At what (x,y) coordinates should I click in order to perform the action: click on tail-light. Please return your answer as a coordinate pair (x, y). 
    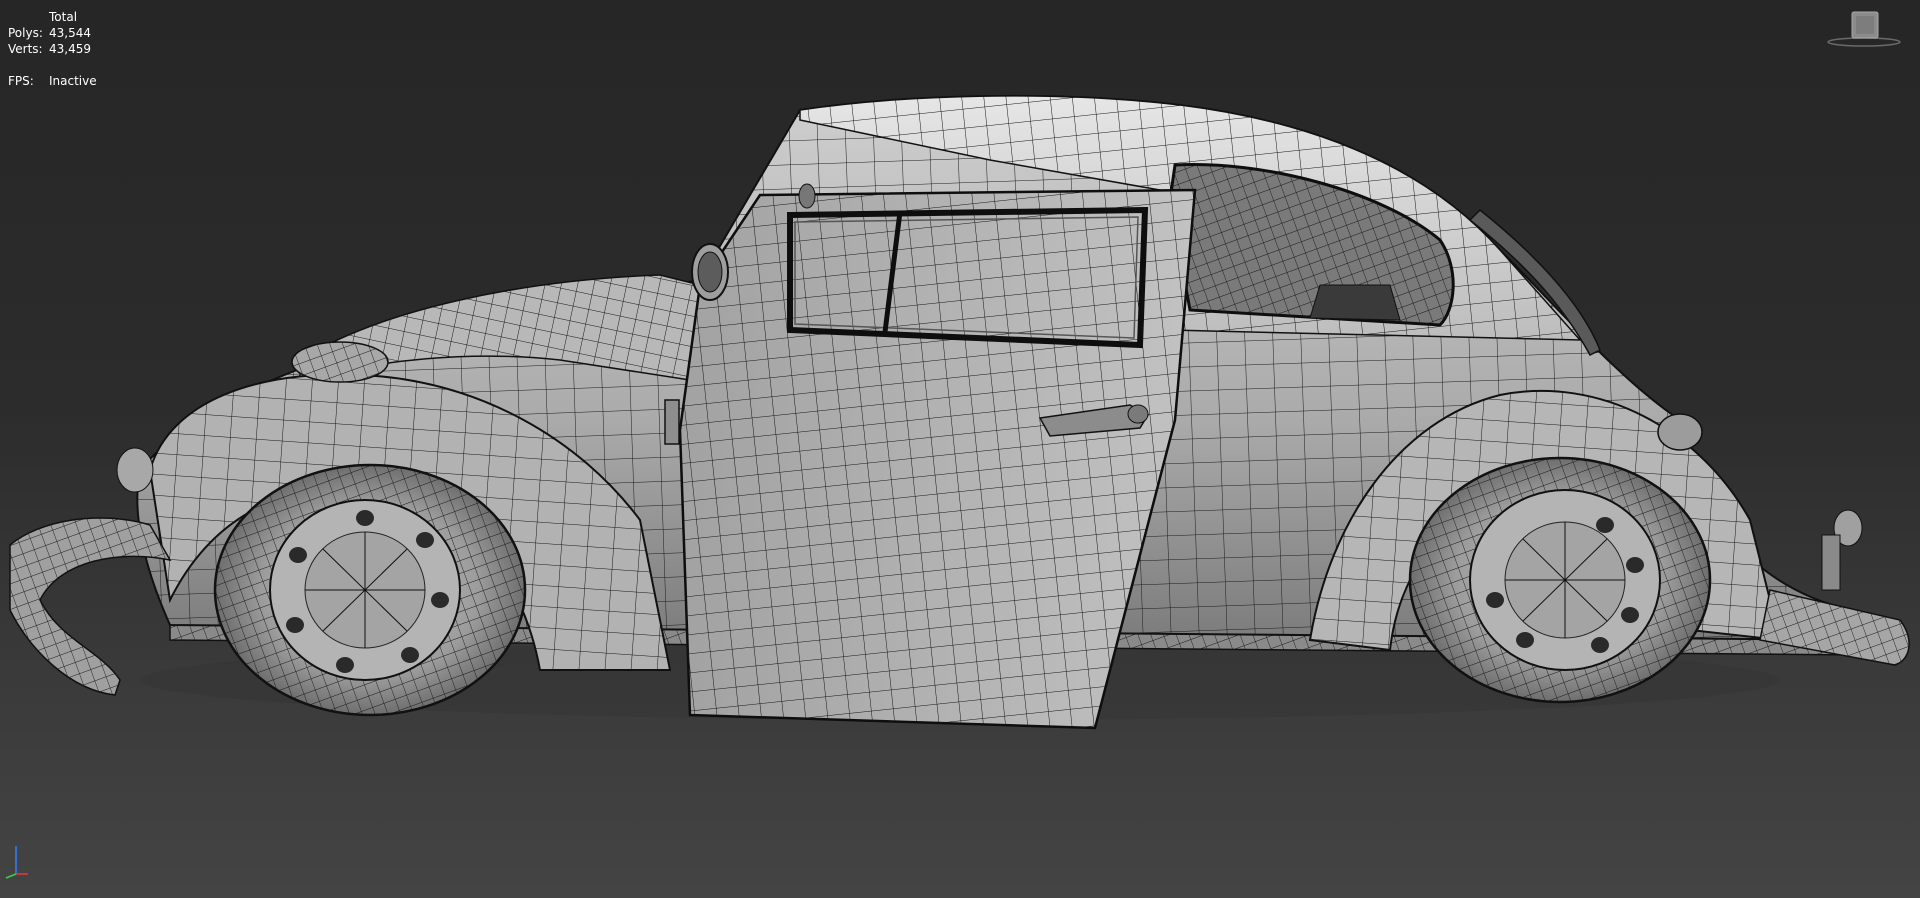
    Looking at the image, I should click on (1680, 432).